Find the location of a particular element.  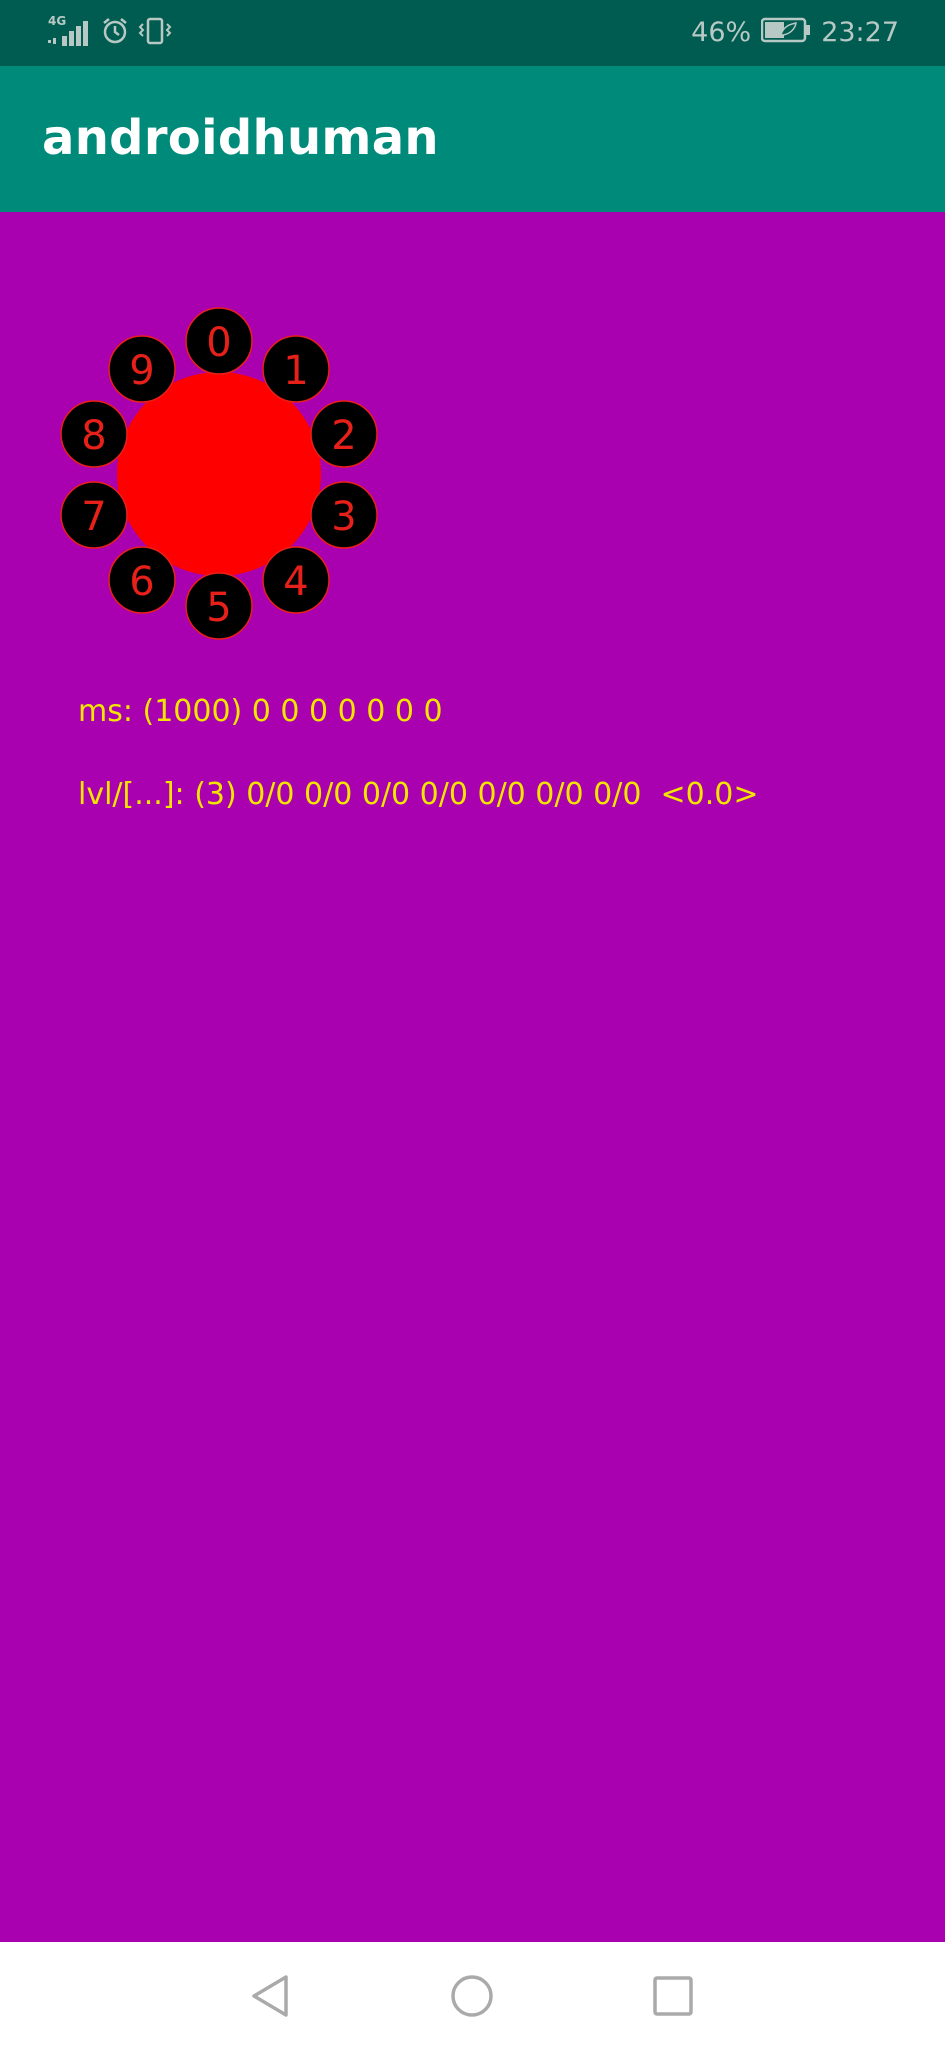

dial-button-label: 0 is located at coordinates (218, 343).